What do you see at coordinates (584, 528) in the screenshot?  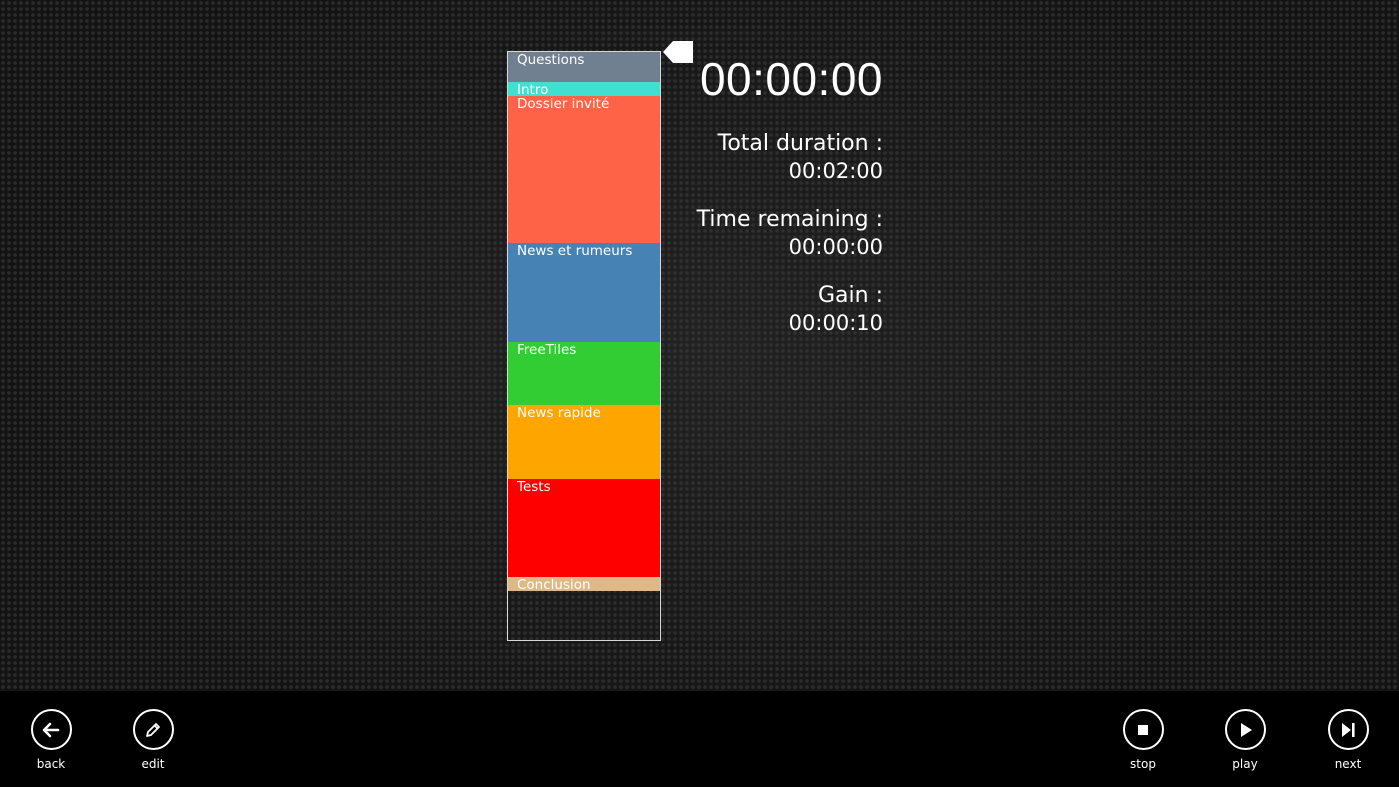 I see `segment-tests: Tests` at bounding box center [584, 528].